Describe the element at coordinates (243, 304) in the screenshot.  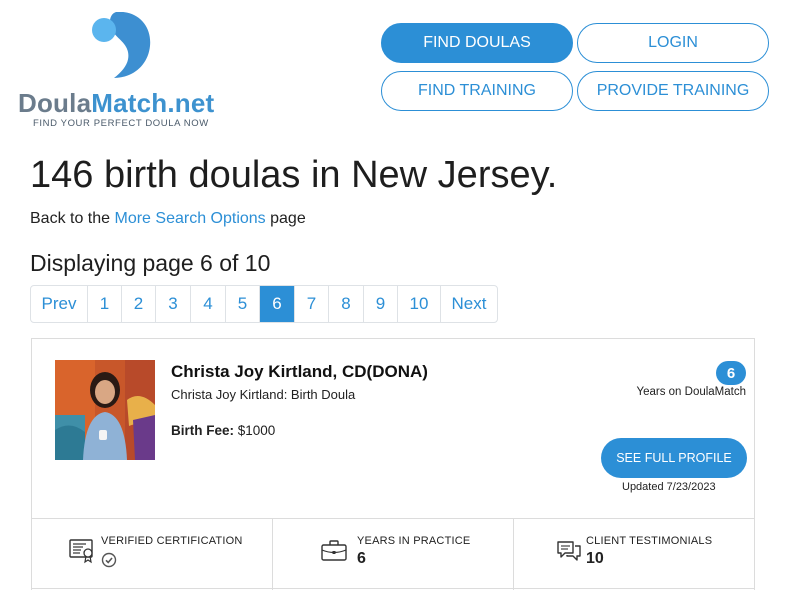
I see `pagination-page-5: 5` at that location.